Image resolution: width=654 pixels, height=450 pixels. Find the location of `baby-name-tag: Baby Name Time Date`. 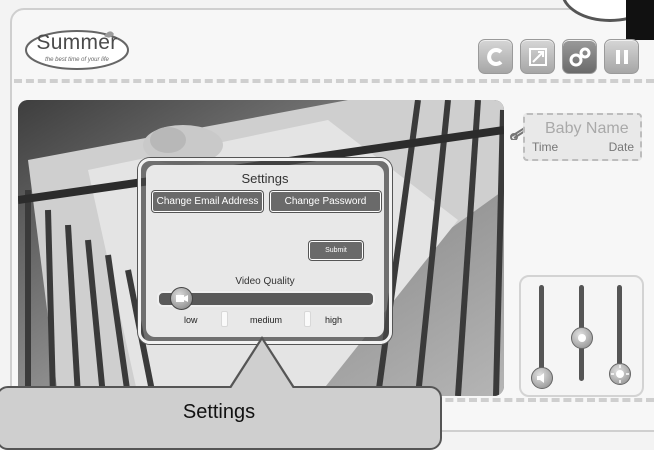

baby-name-tag: Baby Name Time Date is located at coordinates (582, 137).